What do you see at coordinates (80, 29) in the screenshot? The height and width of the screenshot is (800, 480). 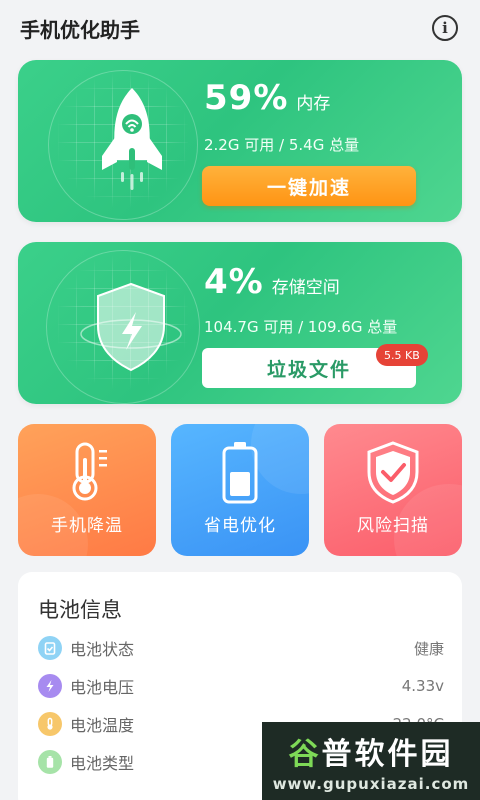 I see `app-title: 手机优化助手` at bounding box center [80, 29].